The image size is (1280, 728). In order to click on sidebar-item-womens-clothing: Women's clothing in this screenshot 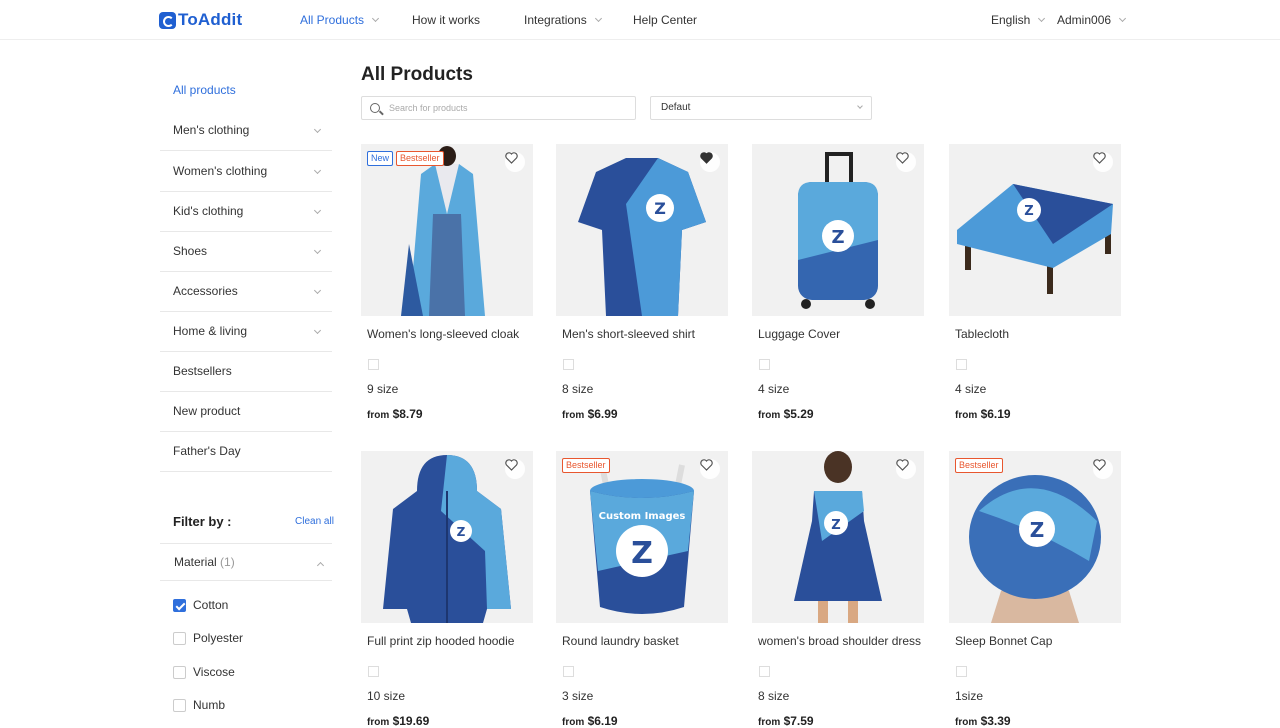, I will do `click(246, 172)`.